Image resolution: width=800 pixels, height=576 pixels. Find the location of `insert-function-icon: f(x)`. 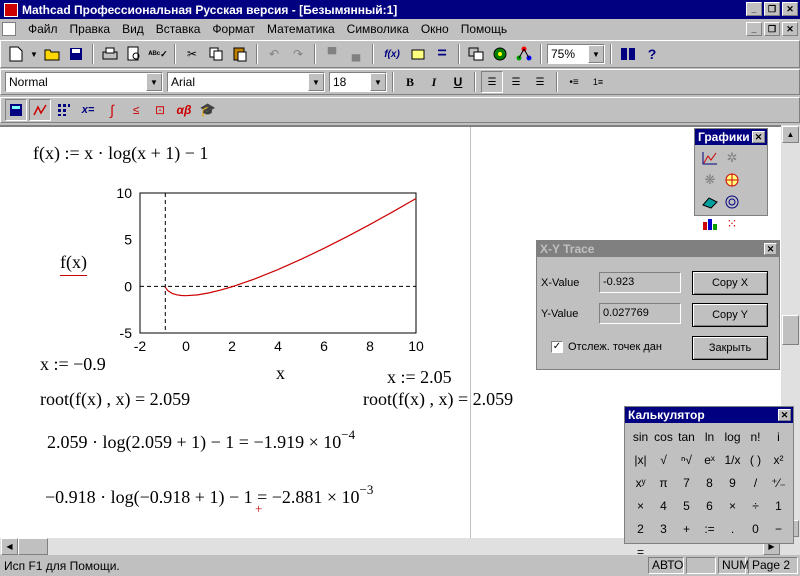

insert-function-icon: f(x) is located at coordinates (392, 54).